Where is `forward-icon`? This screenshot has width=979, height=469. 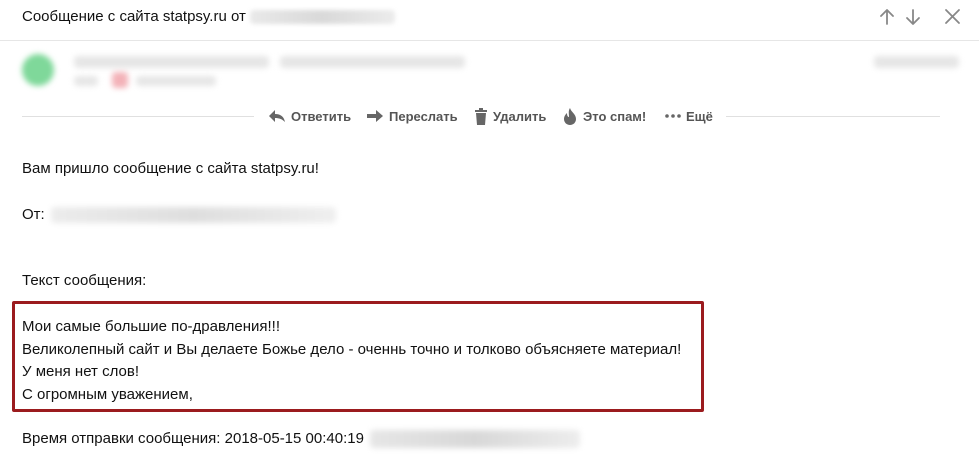
forward-icon is located at coordinates (375, 116).